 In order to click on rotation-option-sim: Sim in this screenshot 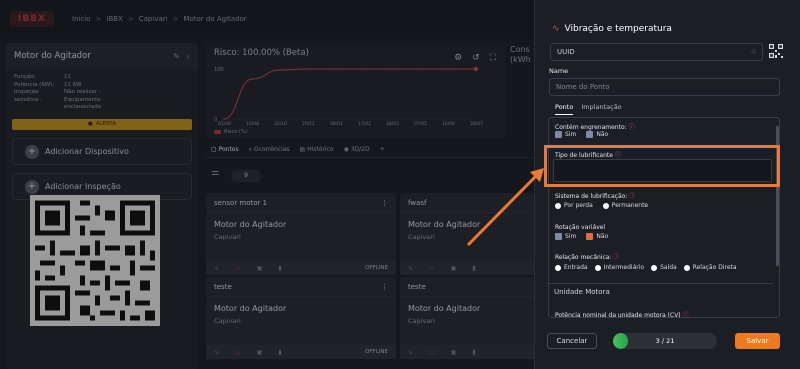, I will do `click(565, 236)`.